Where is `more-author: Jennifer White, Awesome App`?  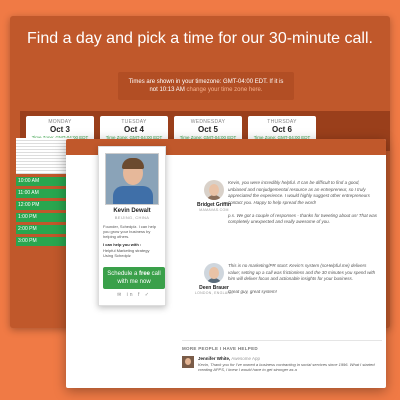
more-author: Jennifer White, Awesome App is located at coordinates (229, 358).